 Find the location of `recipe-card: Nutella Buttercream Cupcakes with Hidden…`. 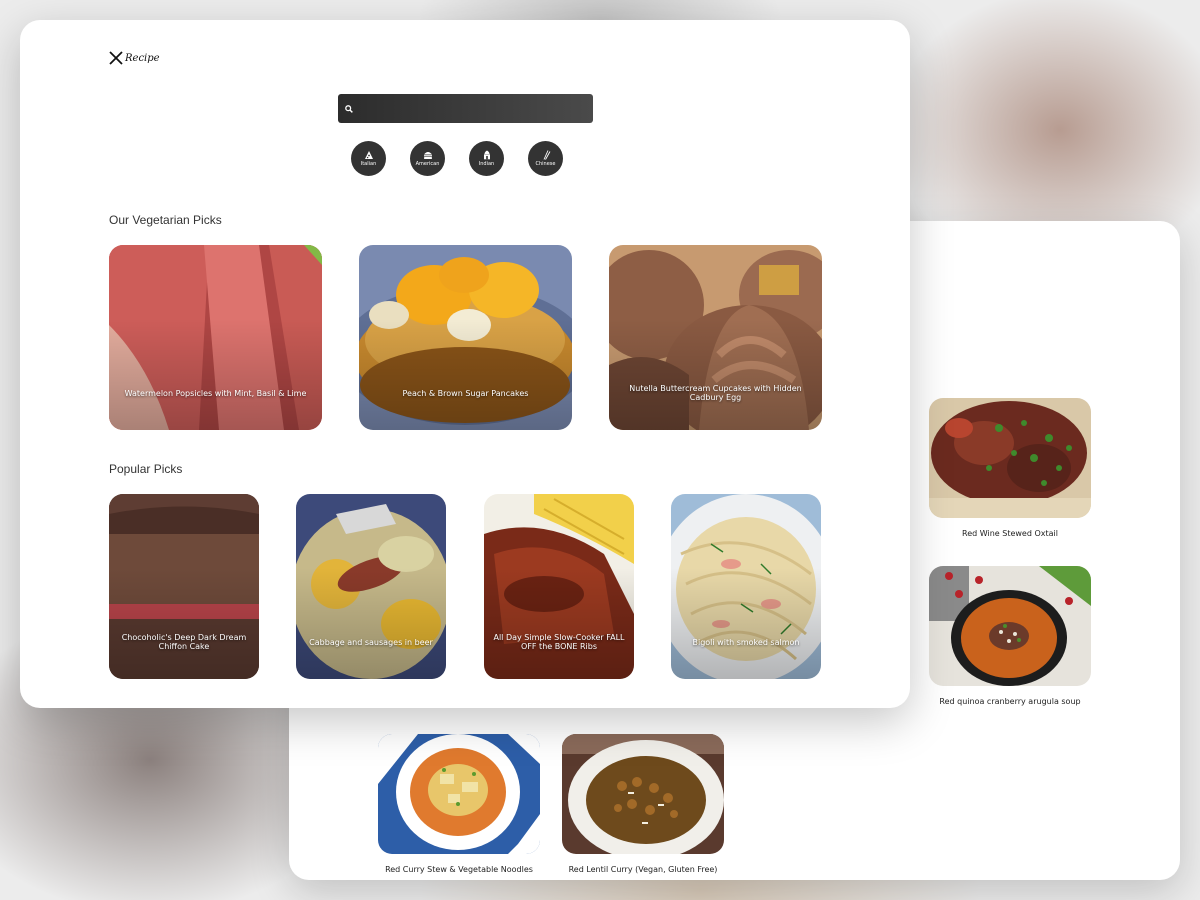

recipe-card: Nutella Buttercream Cupcakes with Hidden… is located at coordinates (715, 337).